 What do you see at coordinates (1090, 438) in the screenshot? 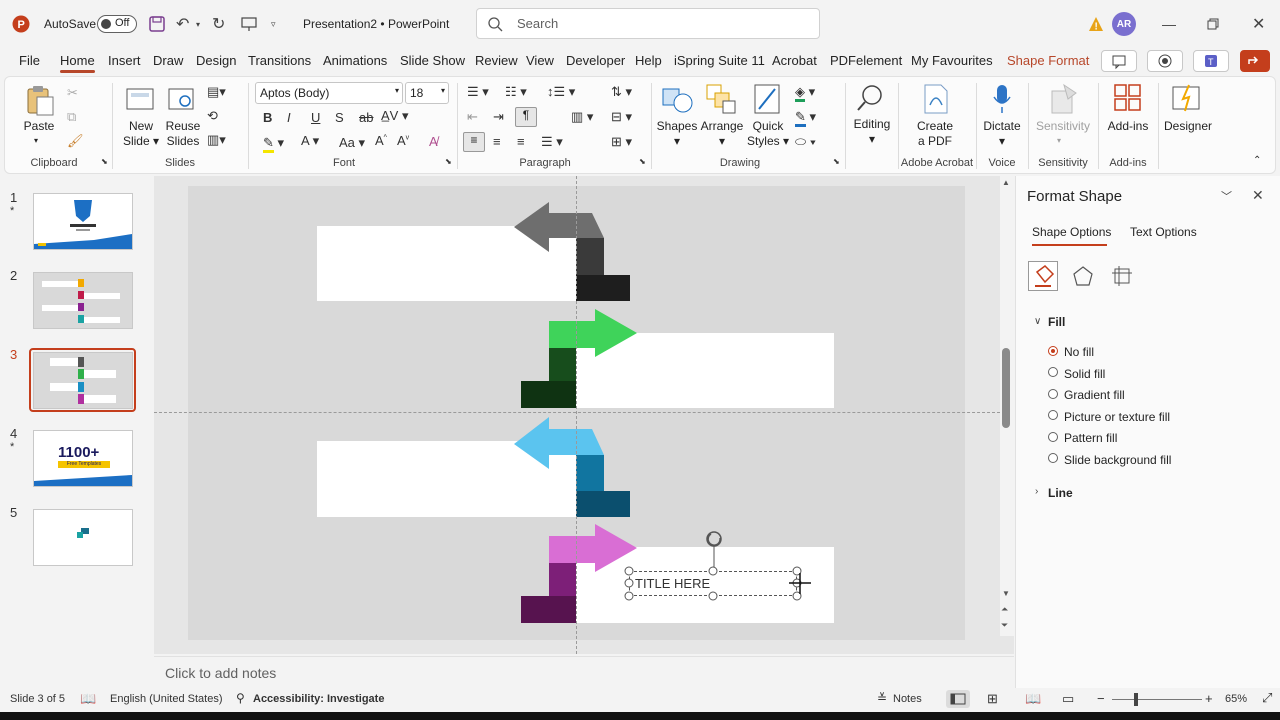
I see `pattern-fill-label: Pattern fill` at bounding box center [1090, 438].